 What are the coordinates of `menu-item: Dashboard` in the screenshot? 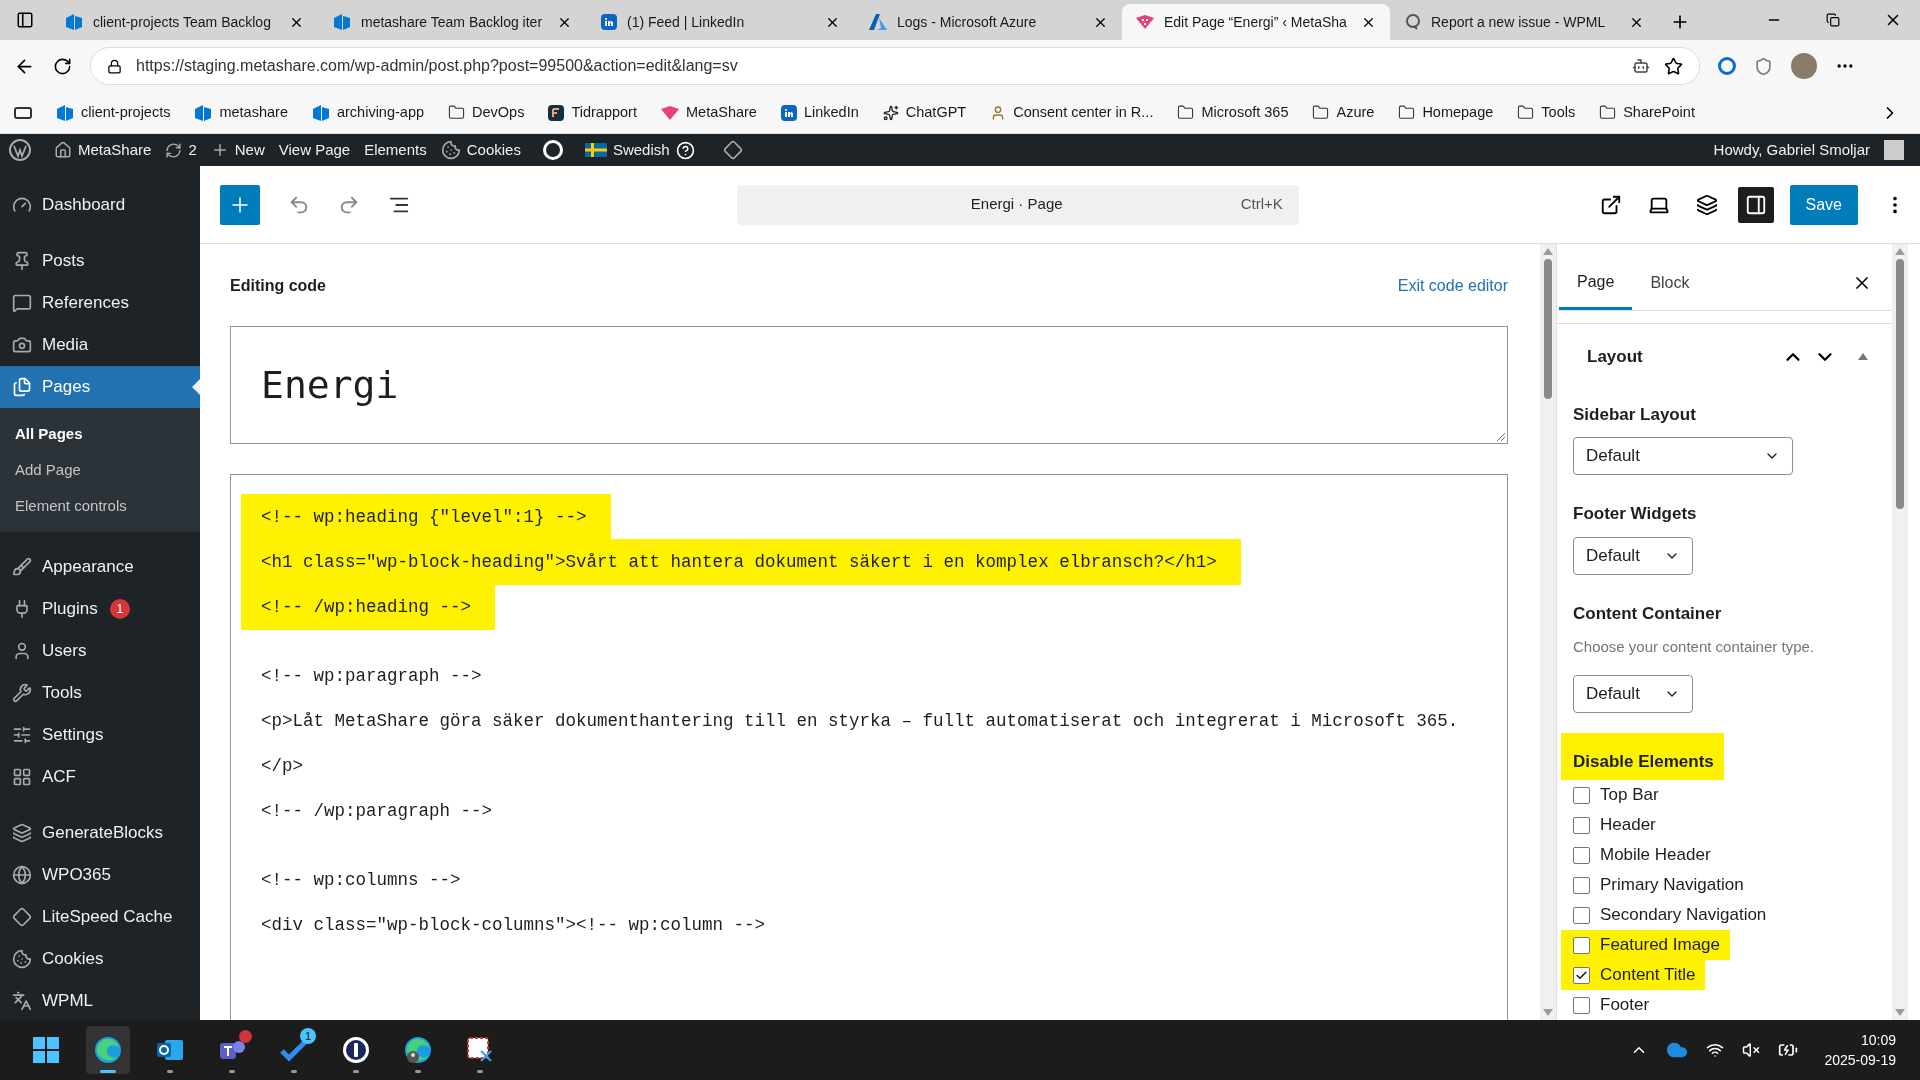 It's located at (100, 205).